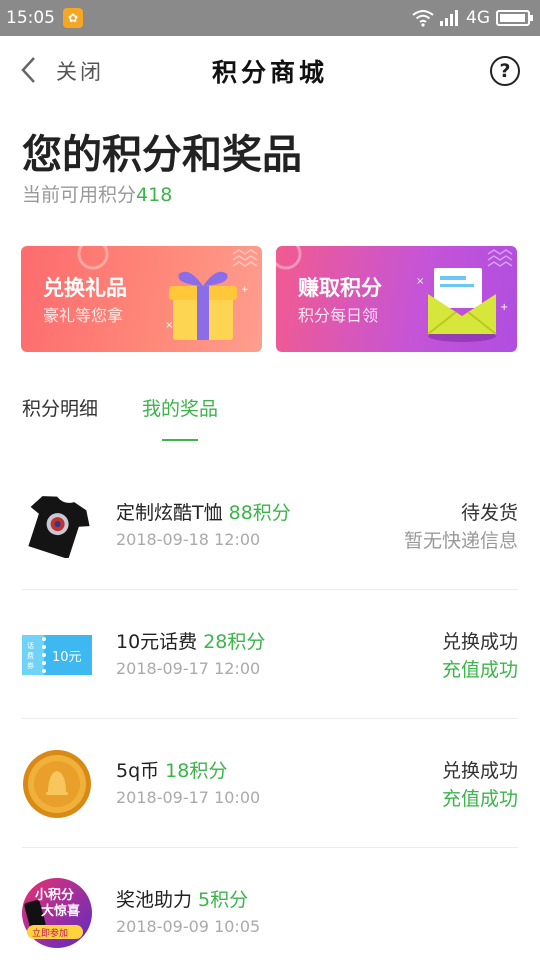 The image size is (540, 976). I want to click on envelope-letter-icon: × +, so click(462, 305).